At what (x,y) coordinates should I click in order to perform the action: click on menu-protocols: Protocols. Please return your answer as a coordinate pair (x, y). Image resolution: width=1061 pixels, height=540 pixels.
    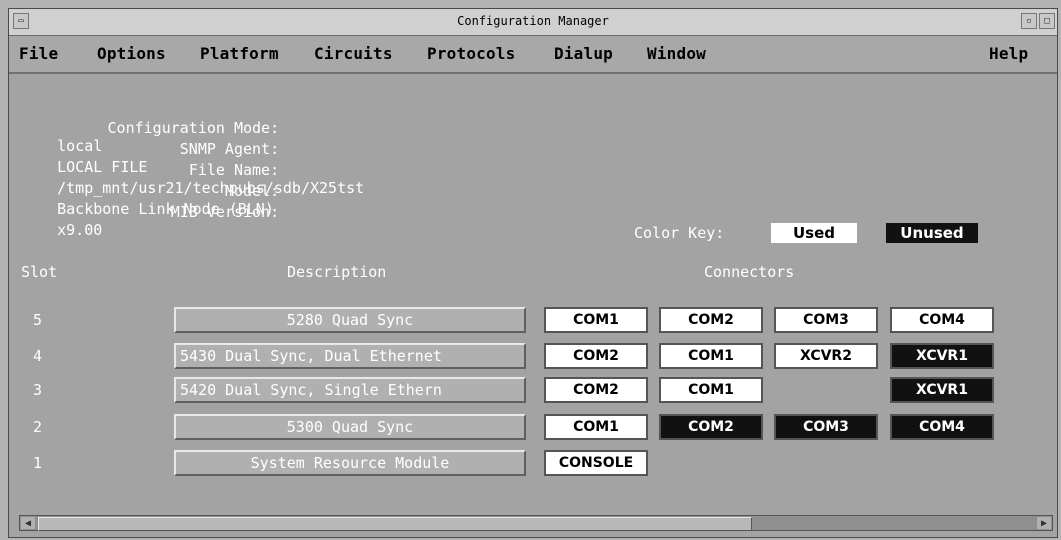
    Looking at the image, I should click on (471, 53).